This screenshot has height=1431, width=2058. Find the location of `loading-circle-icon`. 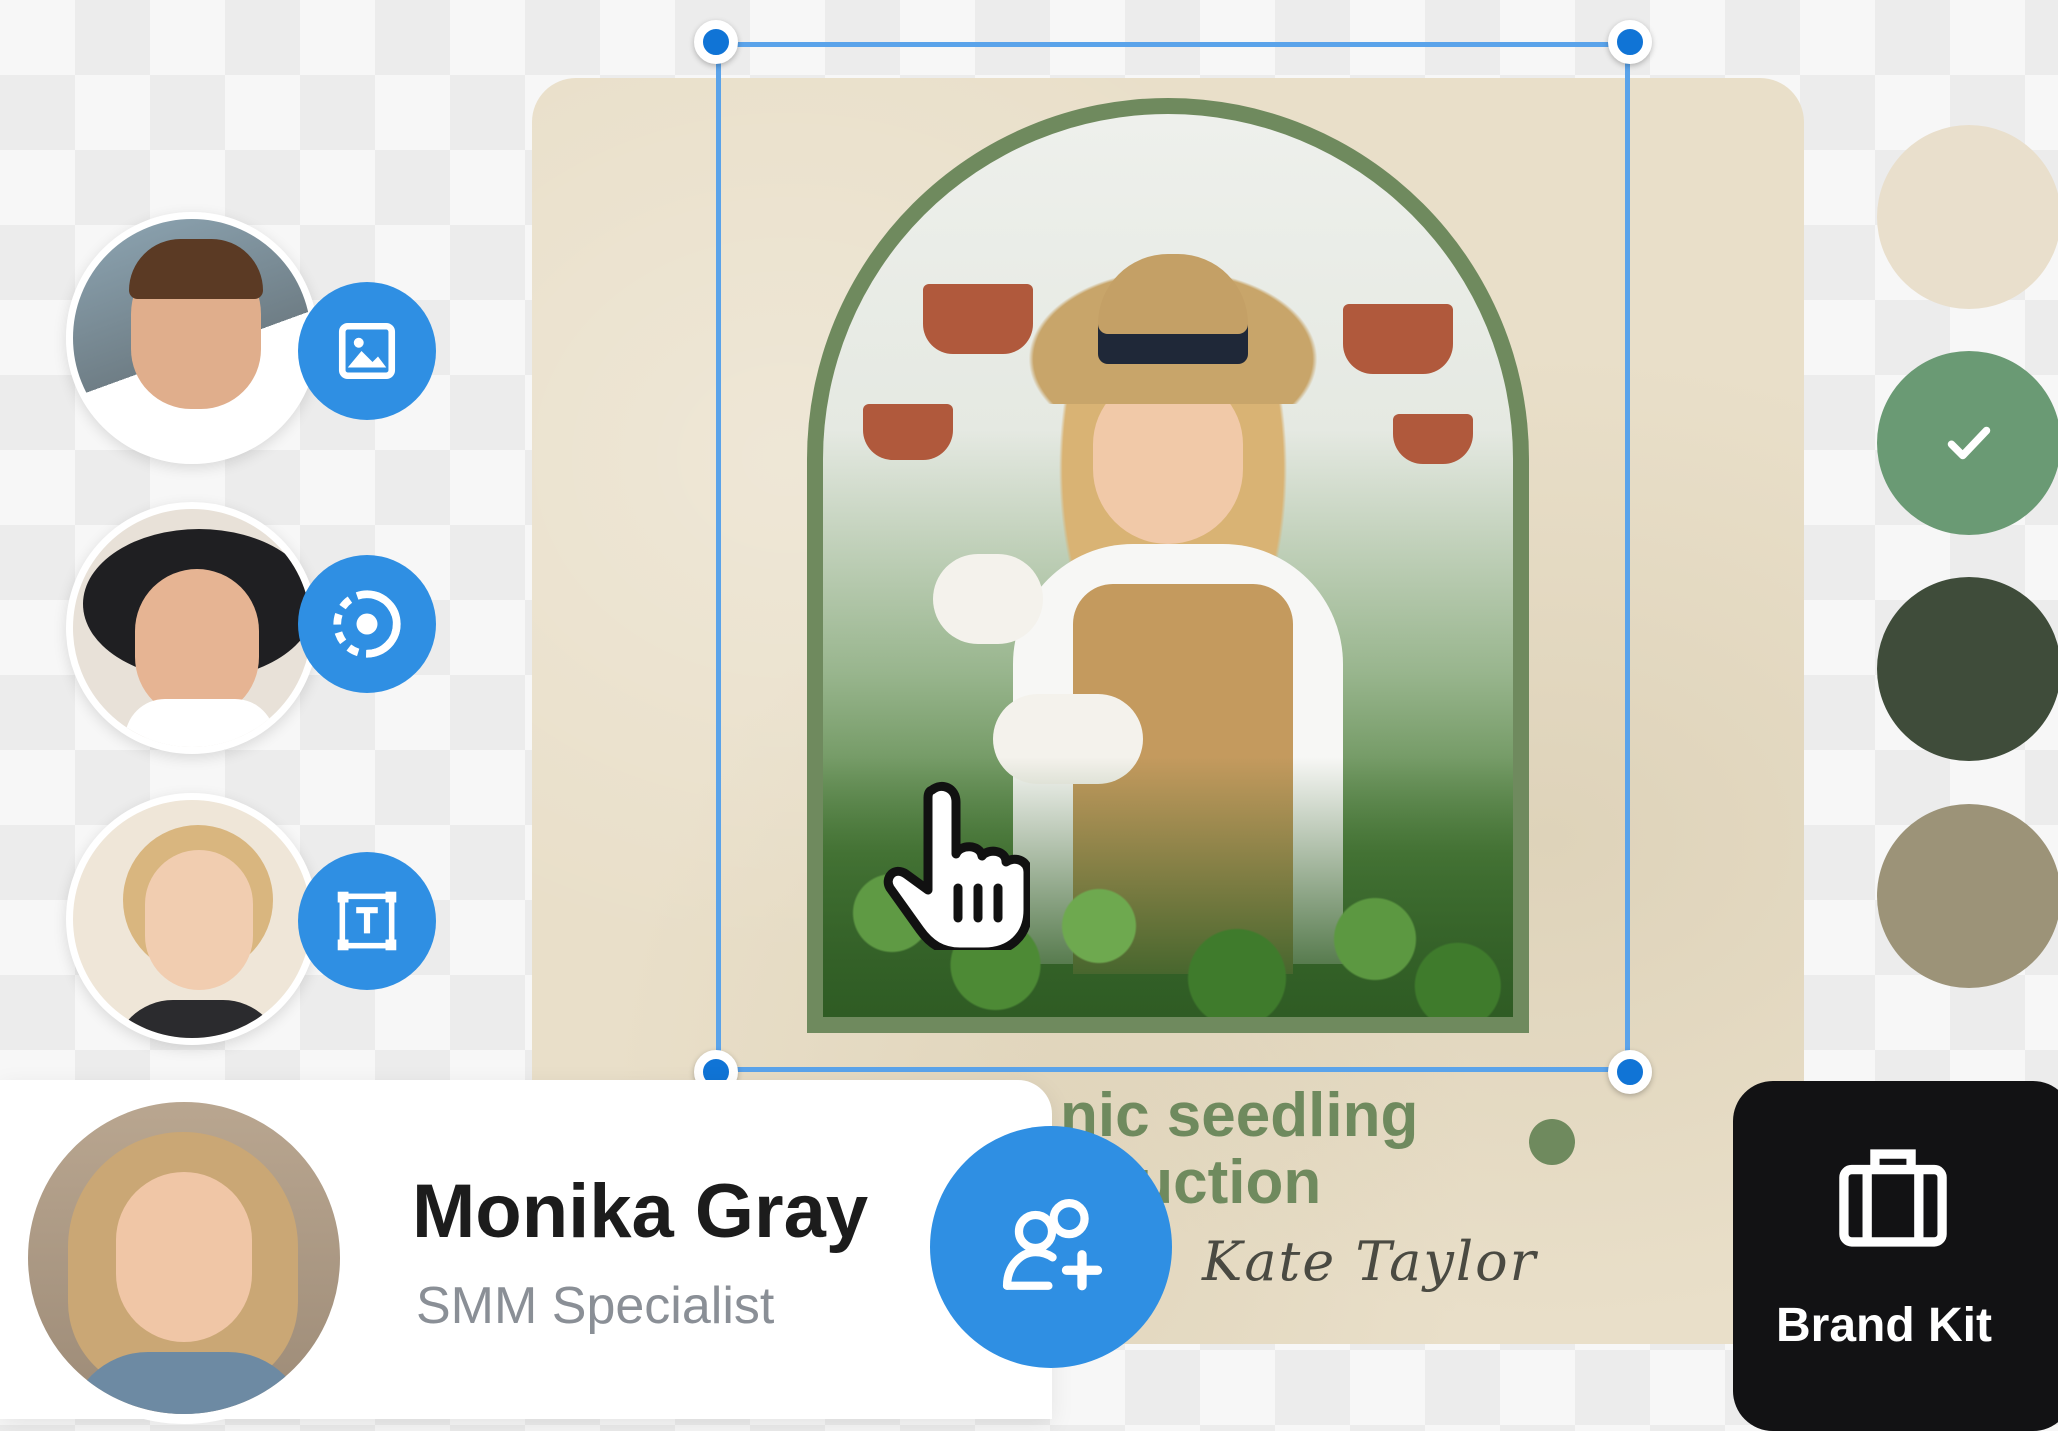

loading-circle-icon is located at coordinates (367, 624).